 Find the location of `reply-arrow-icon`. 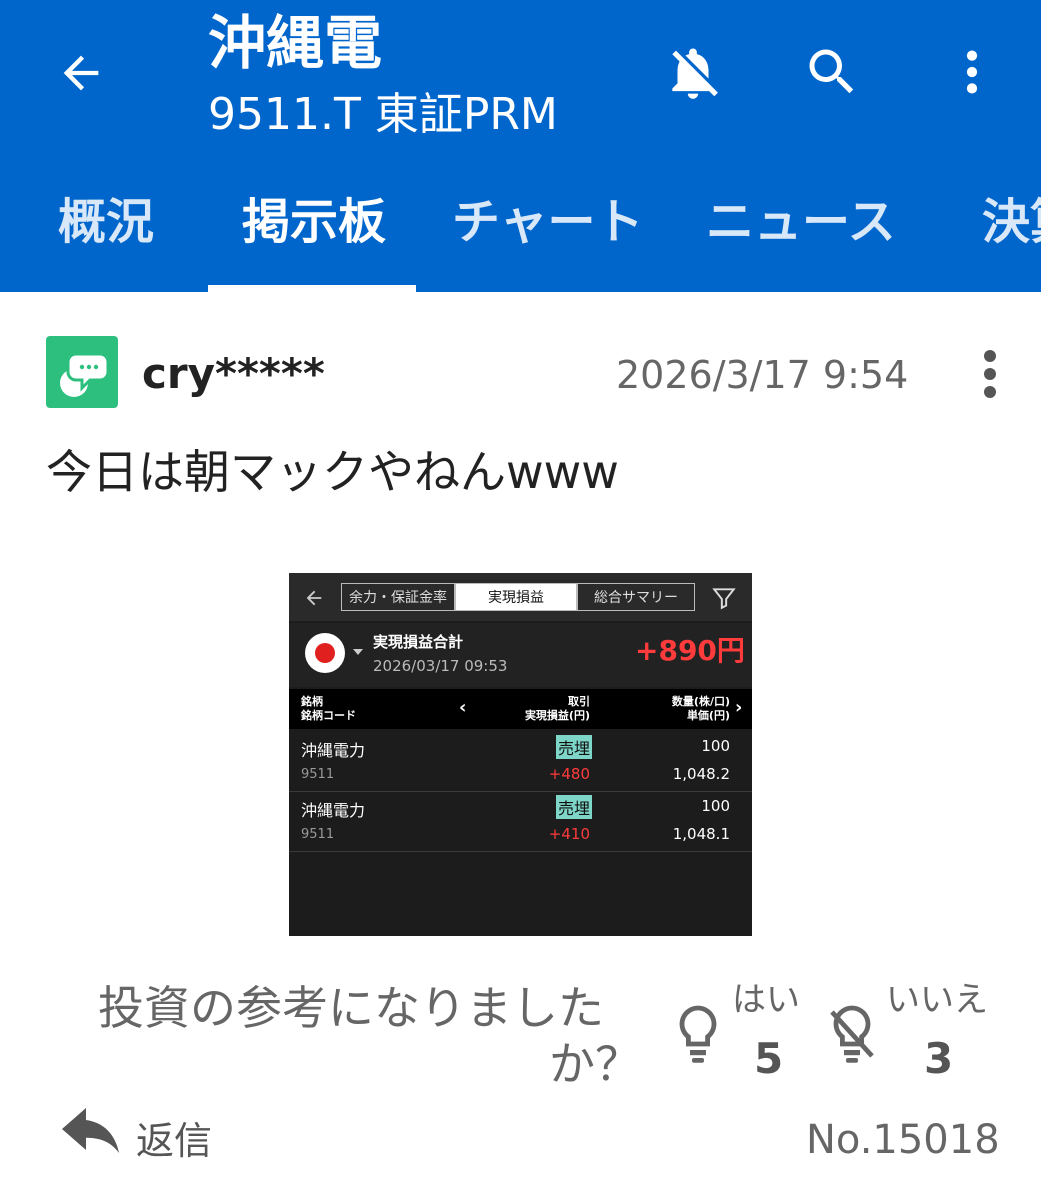

reply-arrow-icon is located at coordinates (92, 1140).